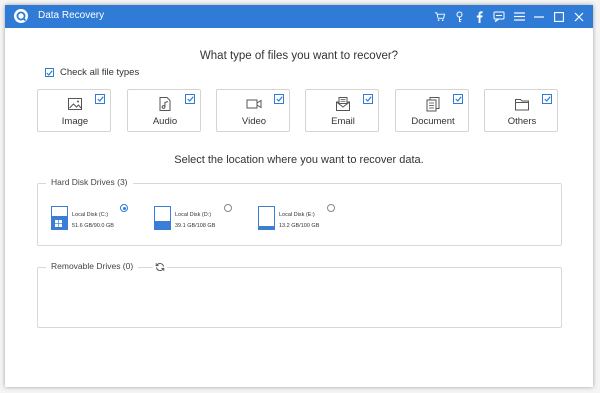  What do you see at coordinates (297, 215) in the screenshot?
I see `drive-name: Local Disk (E:)` at bounding box center [297, 215].